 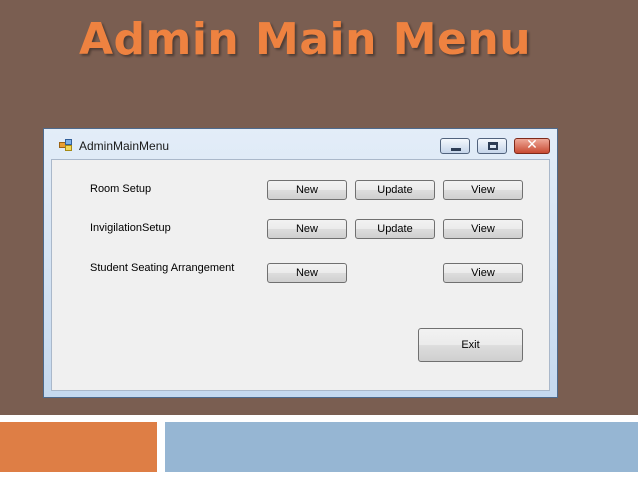 I want to click on minimize-icon, so click(x=456, y=149).